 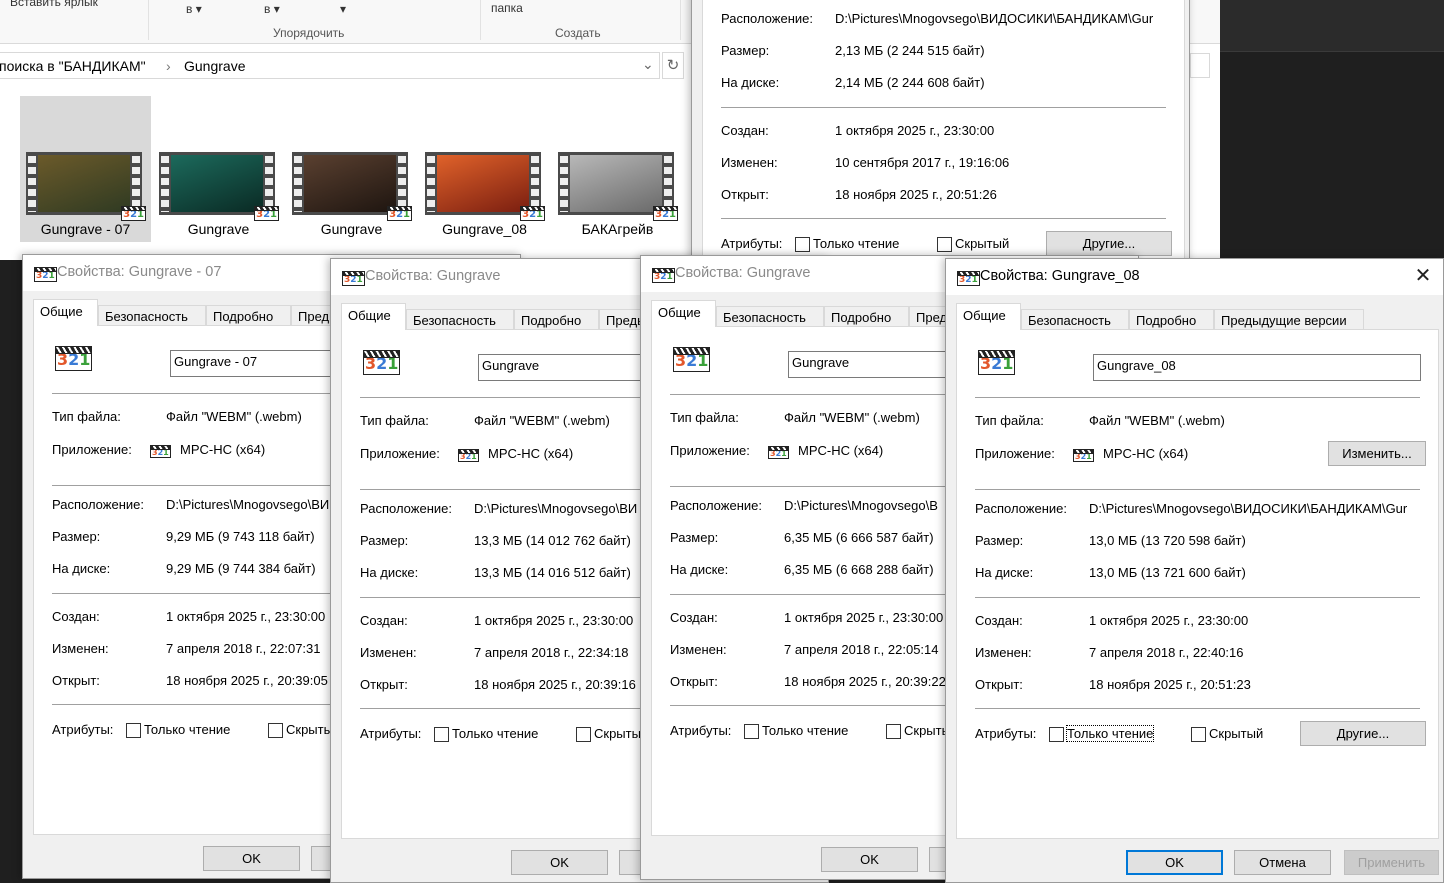 What do you see at coordinates (54, 4) in the screenshot?
I see `paste-shortcut-button: Вставить ярлык` at bounding box center [54, 4].